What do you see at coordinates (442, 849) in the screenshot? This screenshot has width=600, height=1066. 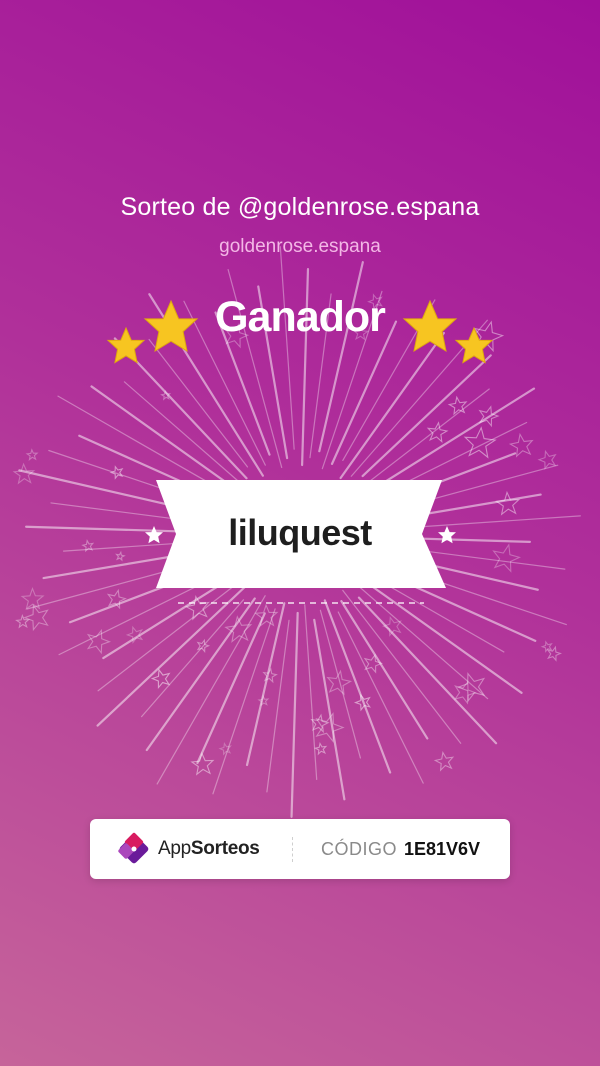 I see `code-value: 1E81V6V` at bounding box center [442, 849].